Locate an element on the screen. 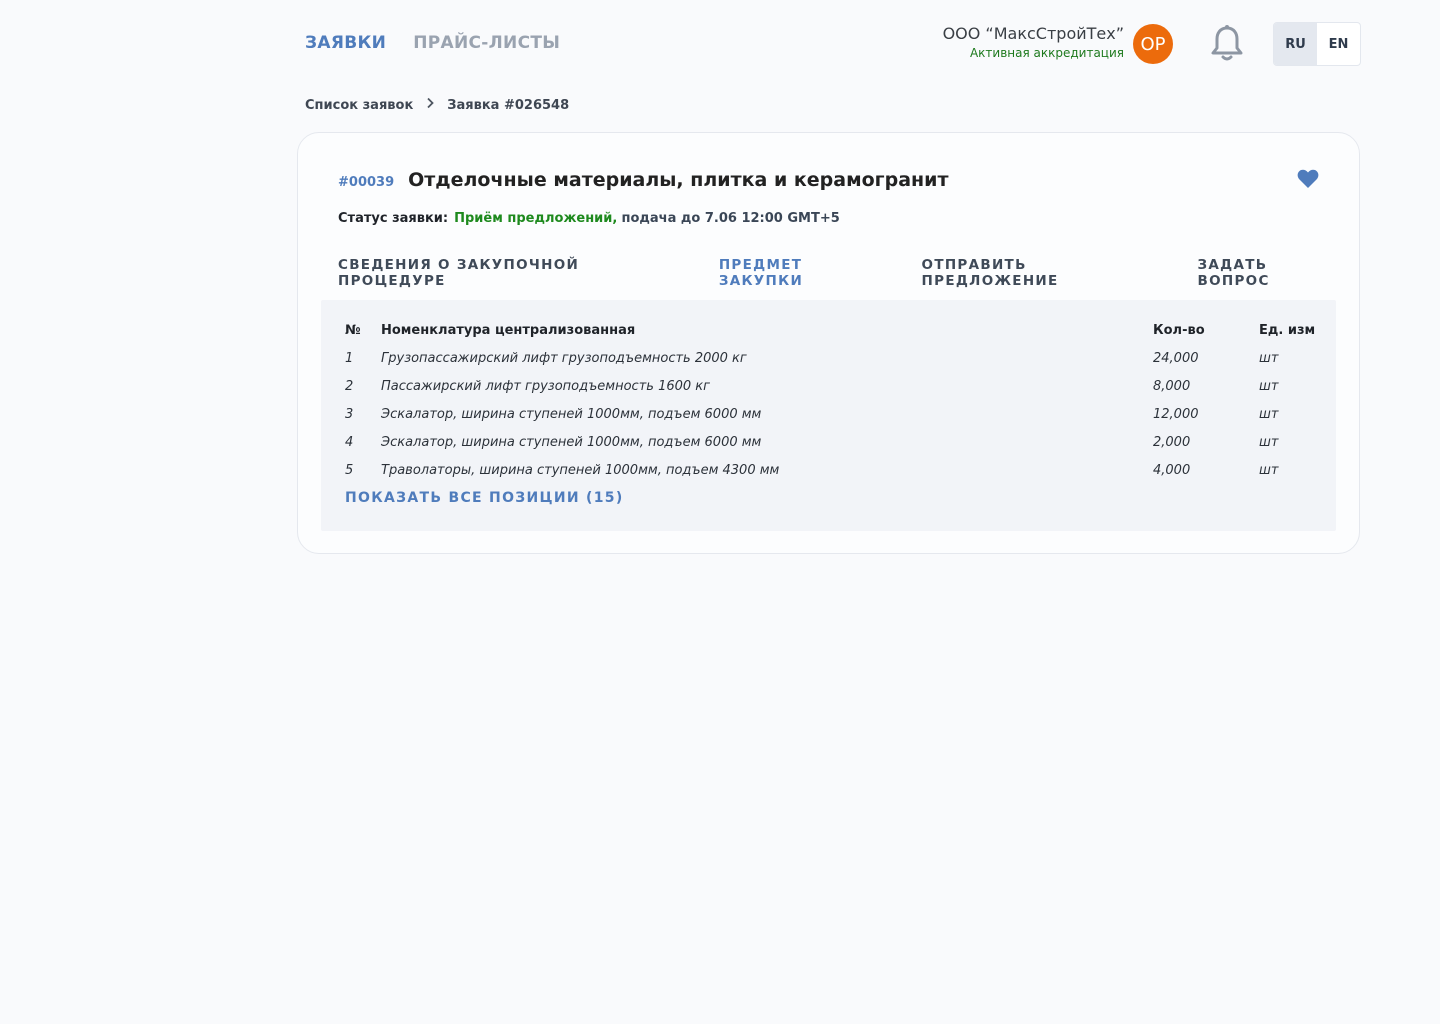  breadcrumb-parent: Список заявок is located at coordinates (359, 105).